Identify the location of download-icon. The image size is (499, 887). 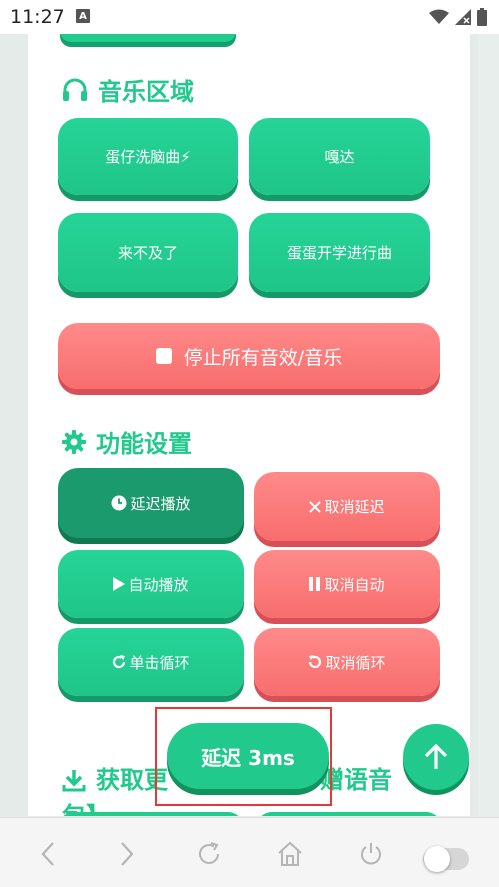
(74, 781).